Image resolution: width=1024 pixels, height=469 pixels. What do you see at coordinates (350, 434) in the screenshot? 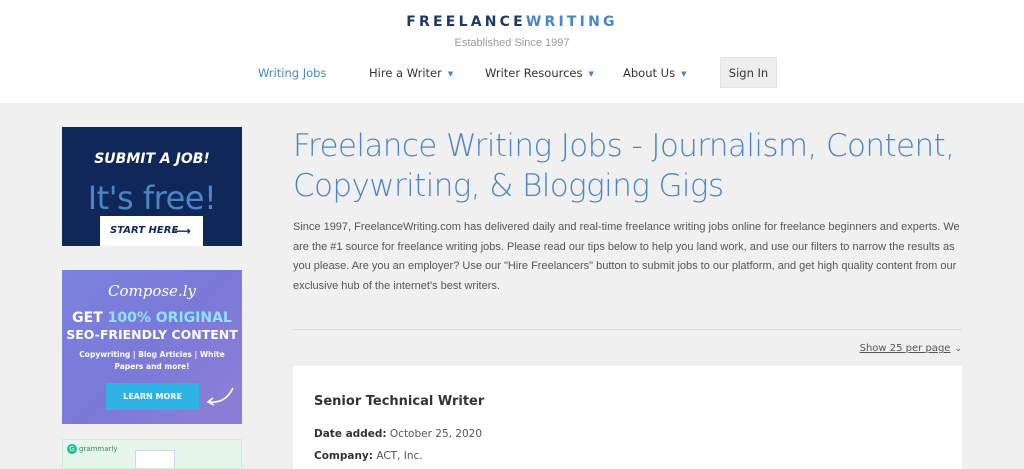
I see `job-date-label: Date added:` at bounding box center [350, 434].